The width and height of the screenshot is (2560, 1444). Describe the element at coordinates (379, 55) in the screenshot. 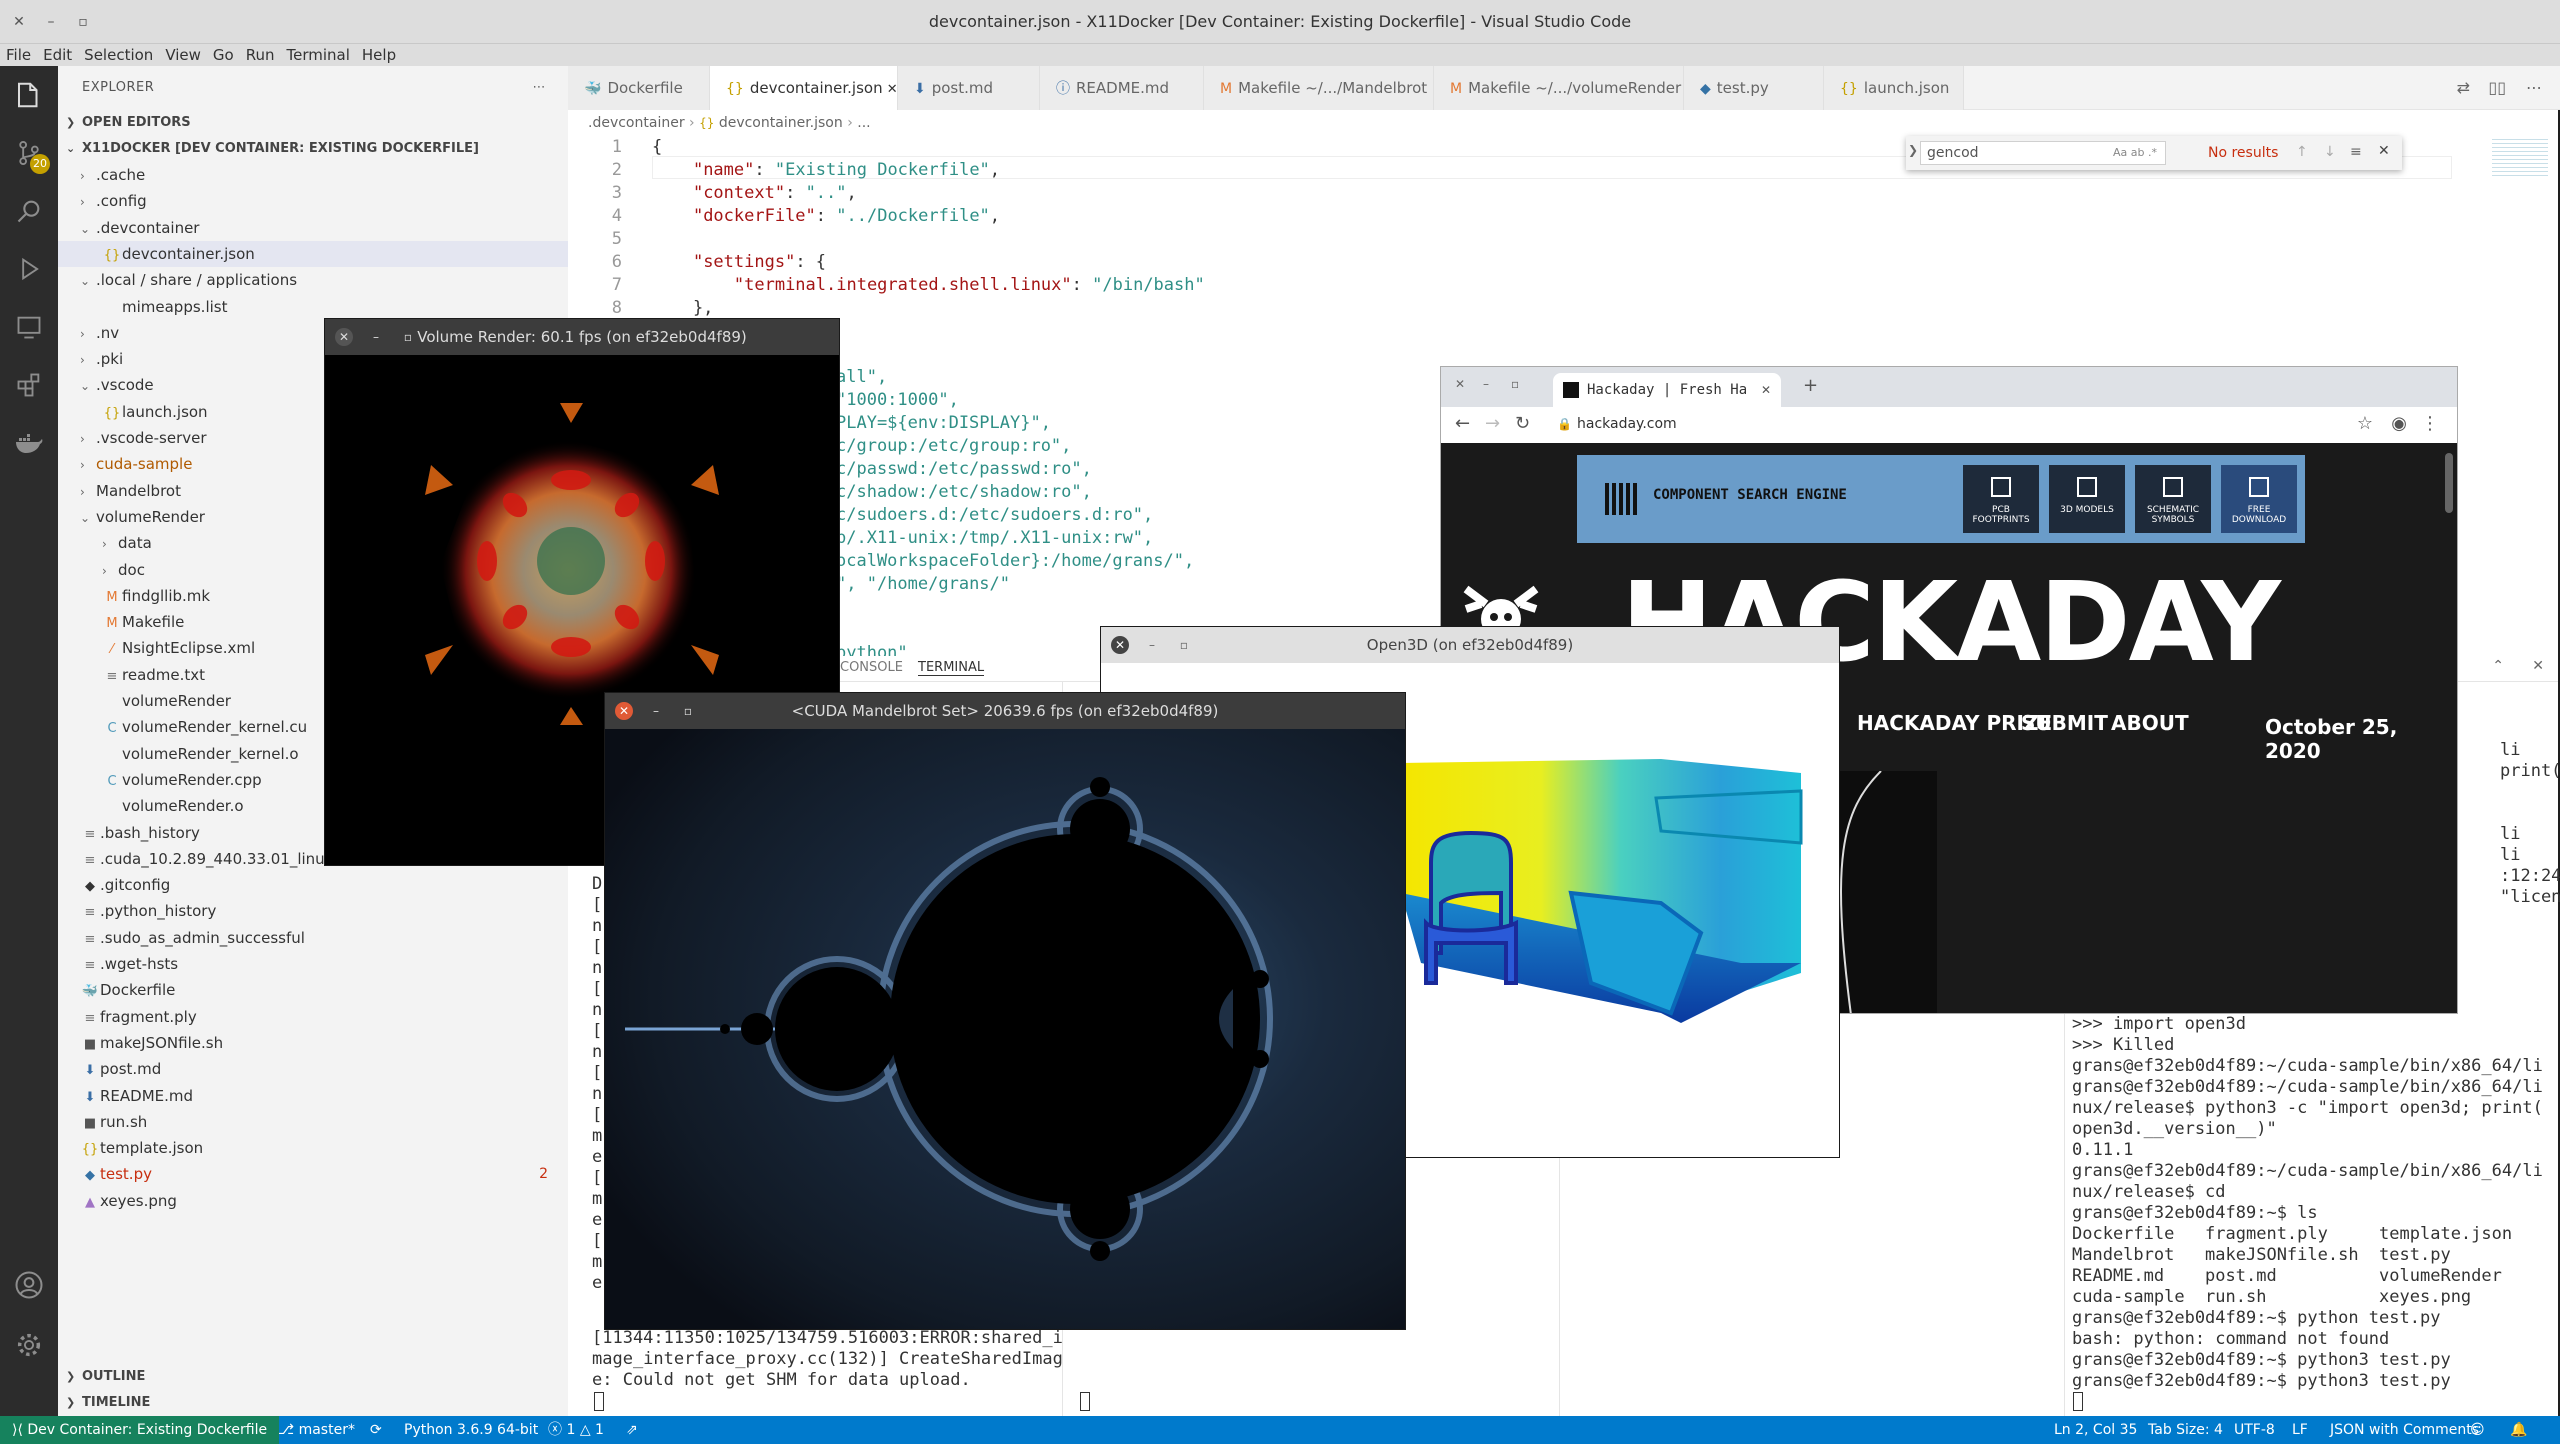

I see `menu-help: Help` at that location.